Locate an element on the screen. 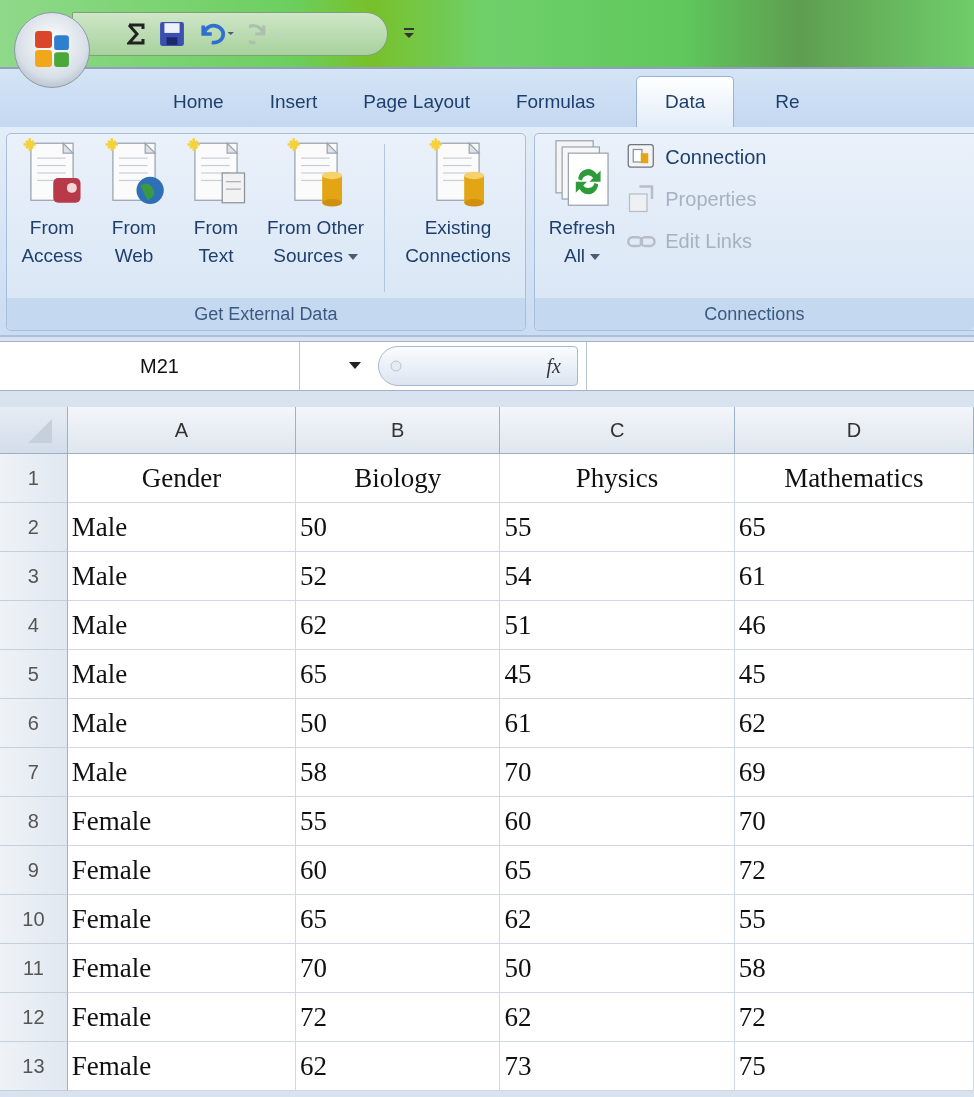 Image resolution: width=974 pixels, height=1097 pixels. table-cell: Gender is located at coordinates (182, 478).